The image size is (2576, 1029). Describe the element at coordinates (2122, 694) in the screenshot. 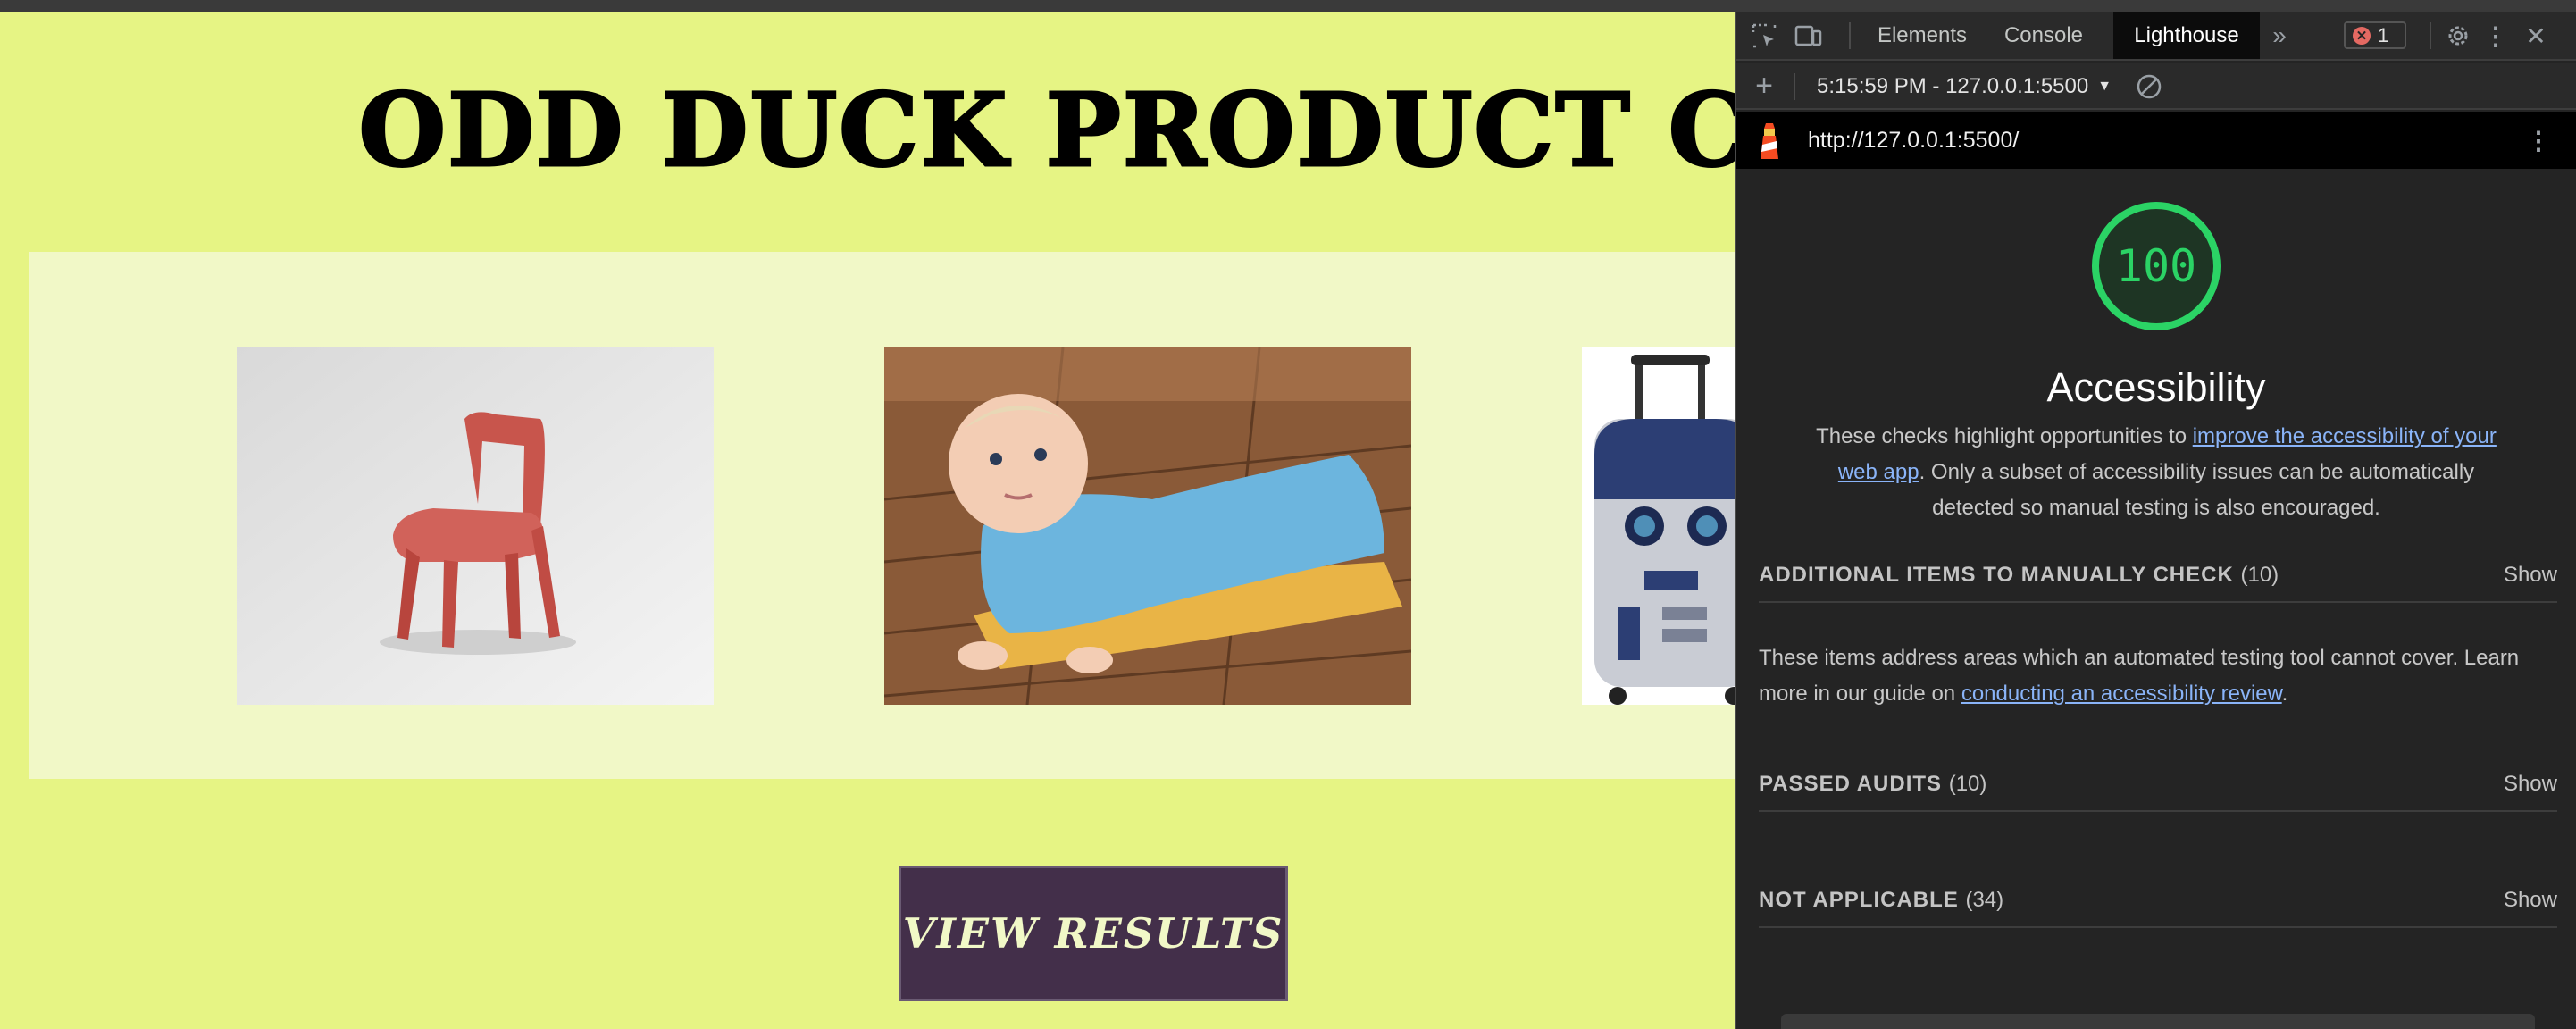

I see `accessibility-review-link: conducting an accessibility review` at that location.